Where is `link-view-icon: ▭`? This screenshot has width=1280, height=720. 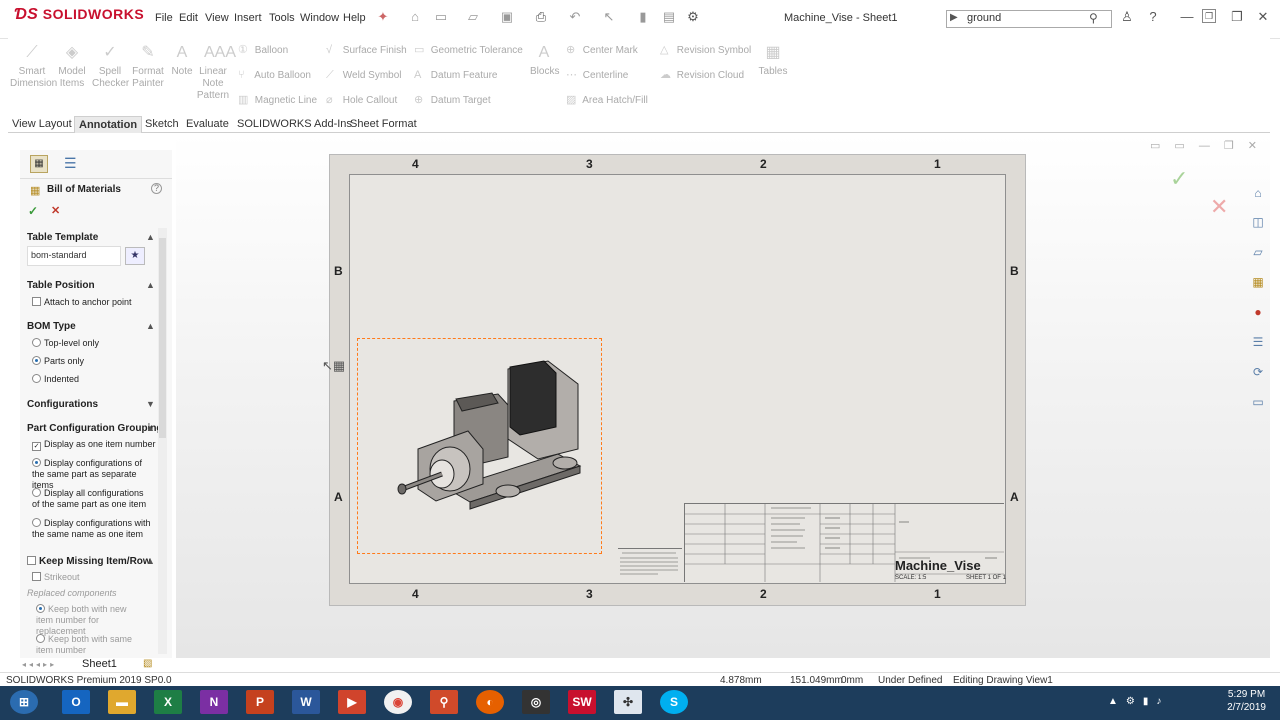 link-view-icon: ▭ is located at coordinates (1186, 146).